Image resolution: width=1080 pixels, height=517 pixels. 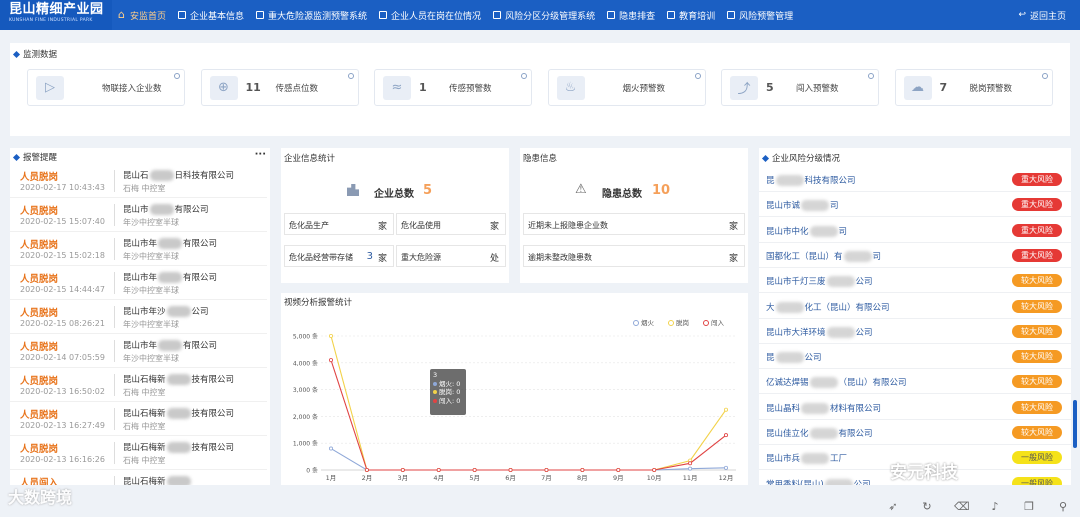 I want to click on company-total-label: 企业总数, so click(x=394, y=194).